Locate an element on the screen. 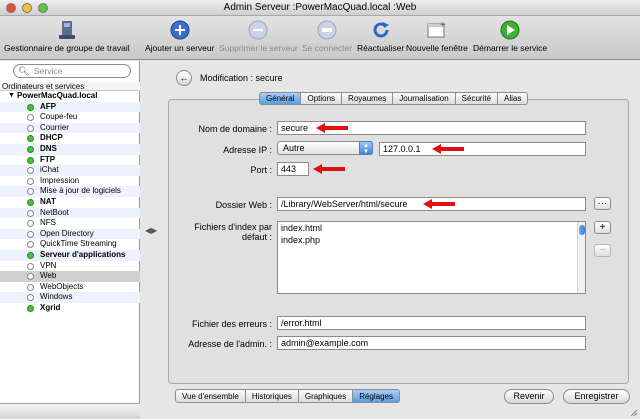 The image size is (640, 419). admin-address-label: Adresse de l'admin. : is located at coordinates (230, 344).